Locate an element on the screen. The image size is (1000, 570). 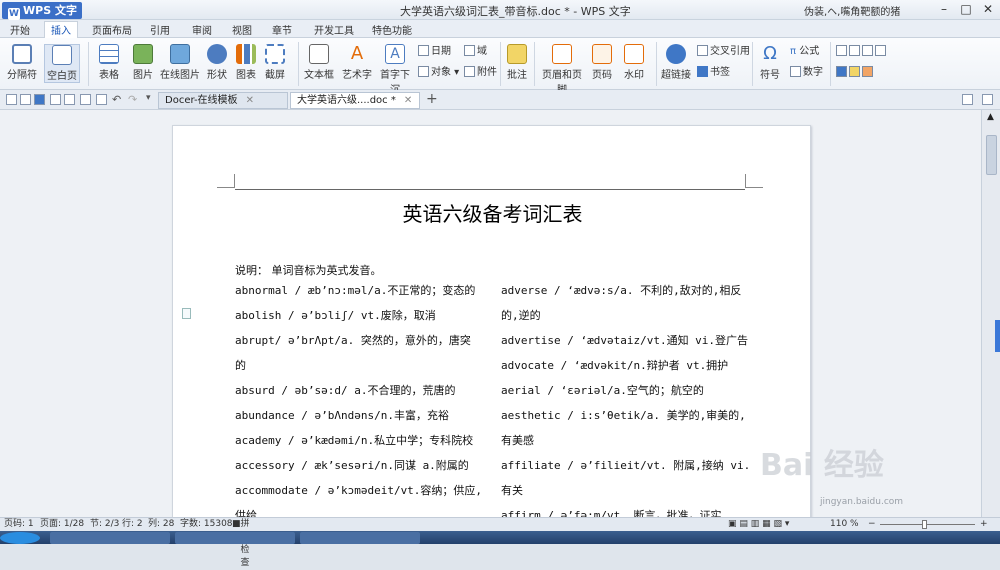
zoom-slider is located at coordinates (927, 524).